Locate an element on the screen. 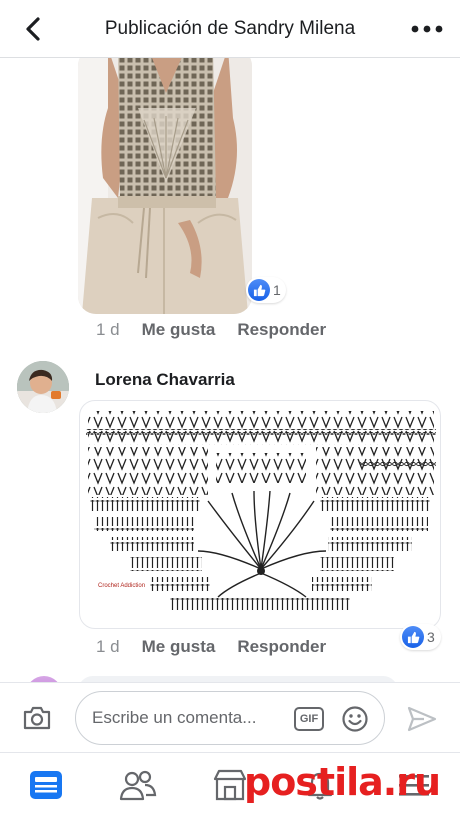 This screenshot has width=460, height=816. page-title: Publicación de Sandry Milena is located at coordinates (230, 28).